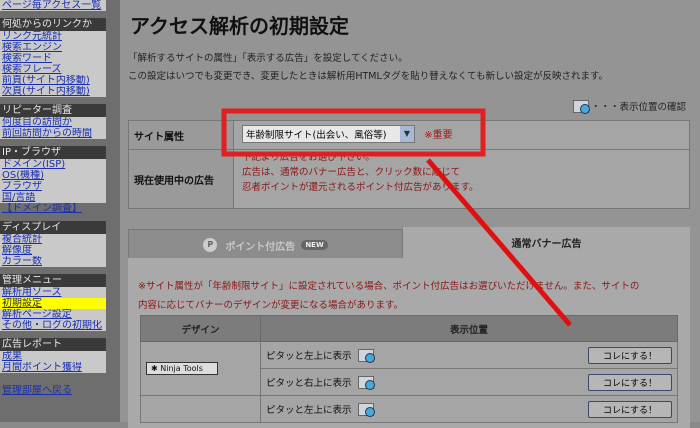 The image size is (700, 428). What do you see at coordinates (268, 58) in the screenshot?
I see `intro-text: 「解析するサイトの属性」「表示する広告」を設定してください。` at bounding box center [268, 58].